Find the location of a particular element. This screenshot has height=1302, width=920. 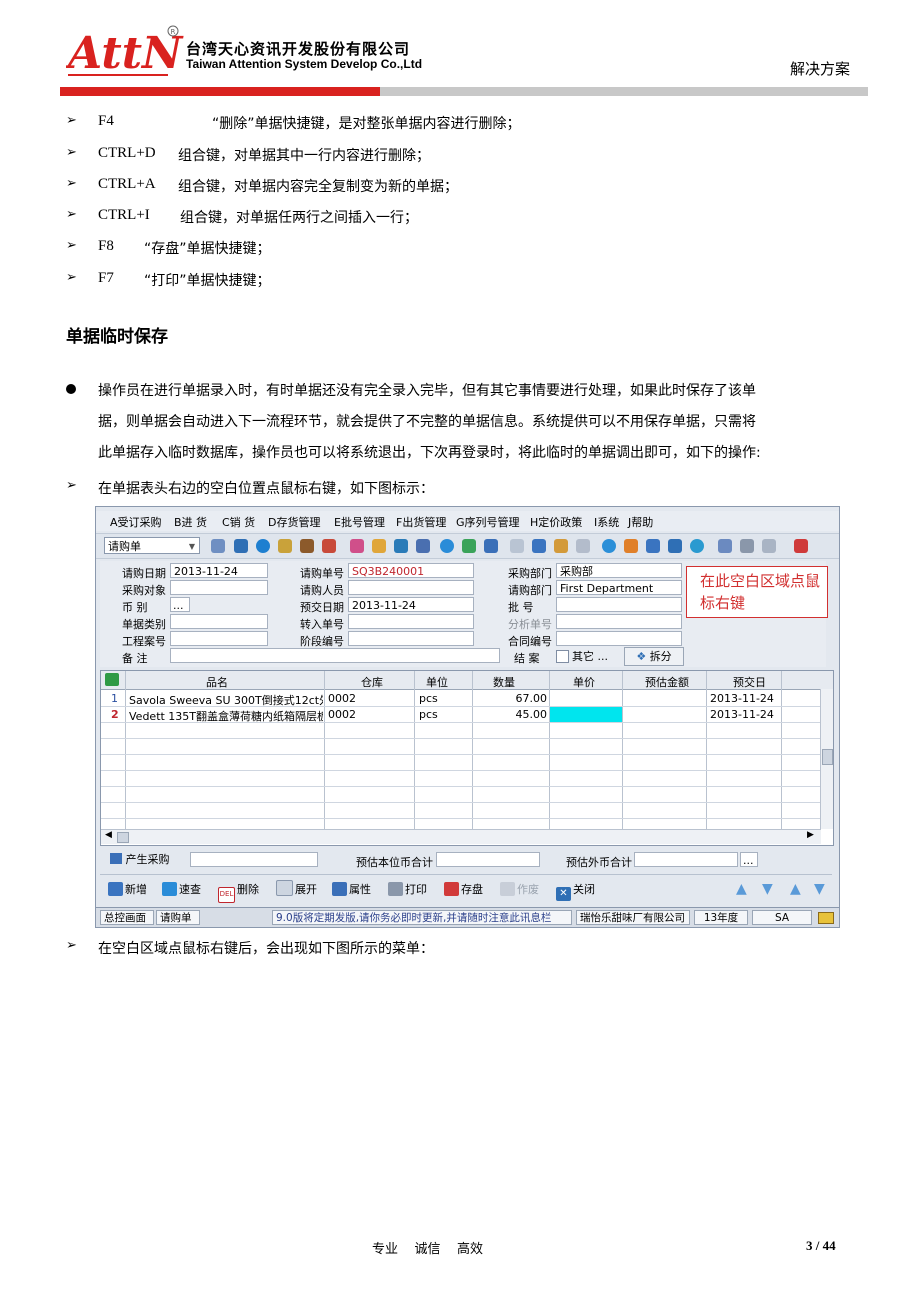

first-record-icon: ▲ is located at coordinates (741, 889).